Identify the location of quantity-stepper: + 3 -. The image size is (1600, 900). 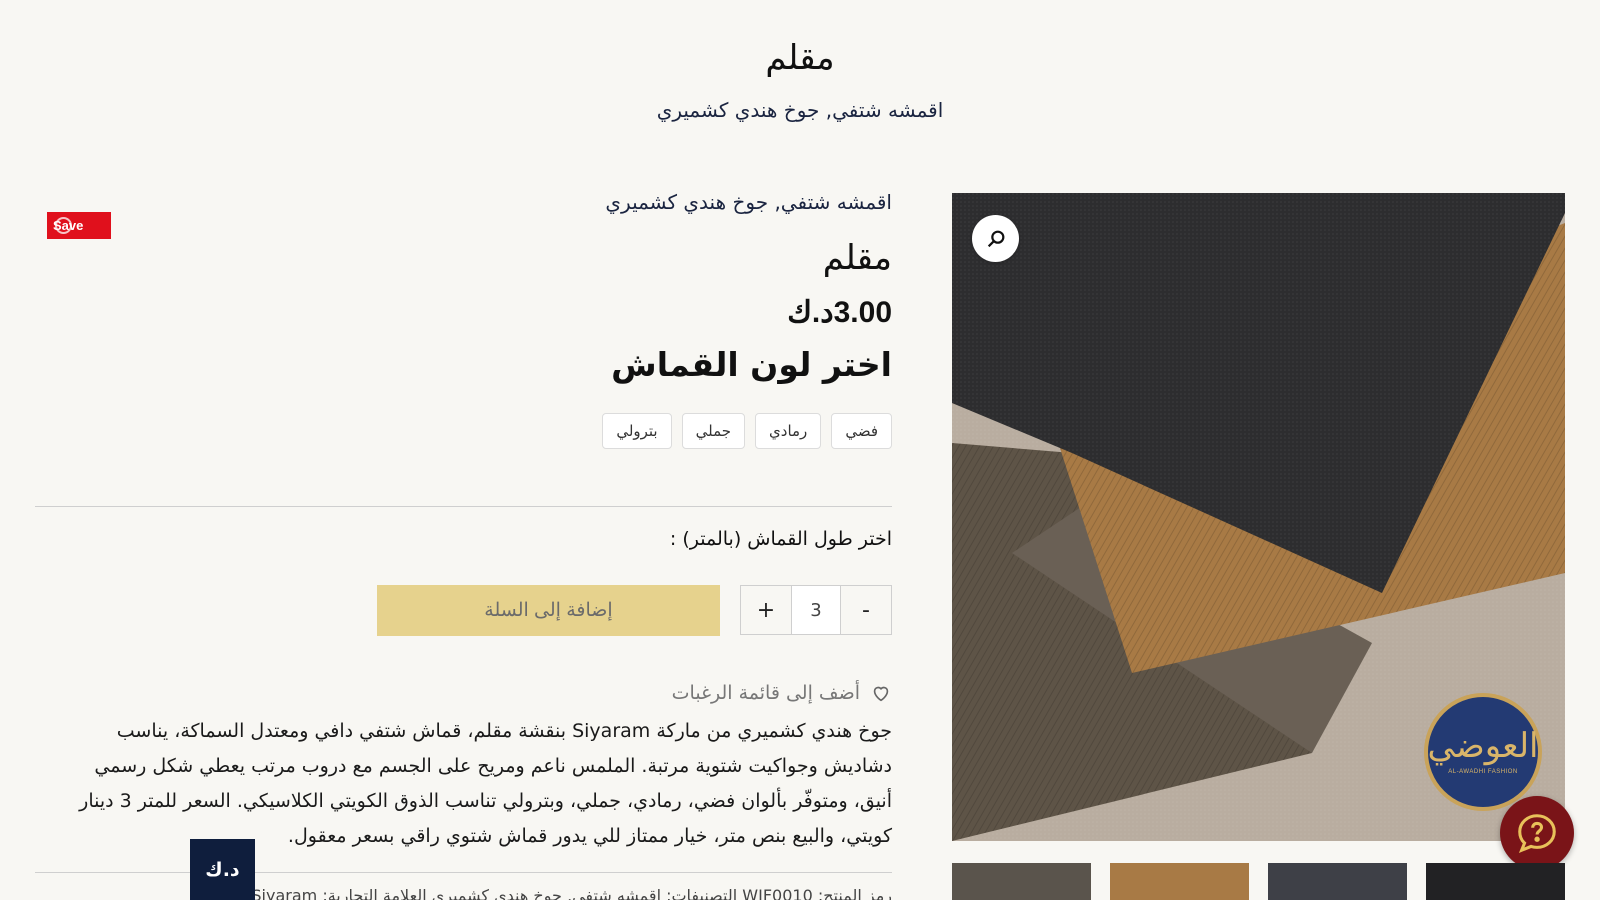
(816, 610).